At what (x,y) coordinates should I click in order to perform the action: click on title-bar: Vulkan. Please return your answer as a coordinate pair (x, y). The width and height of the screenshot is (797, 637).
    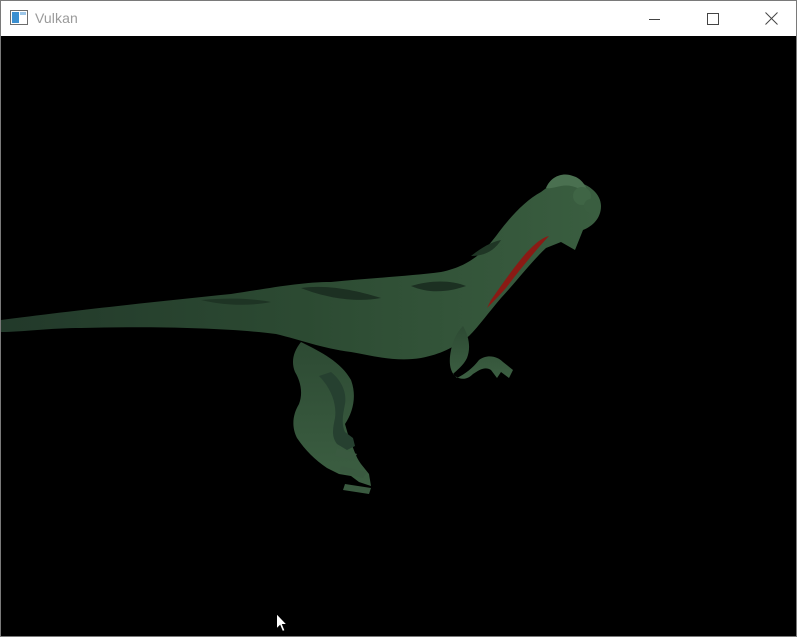
    Looking at the image, I should click on (398, 18).